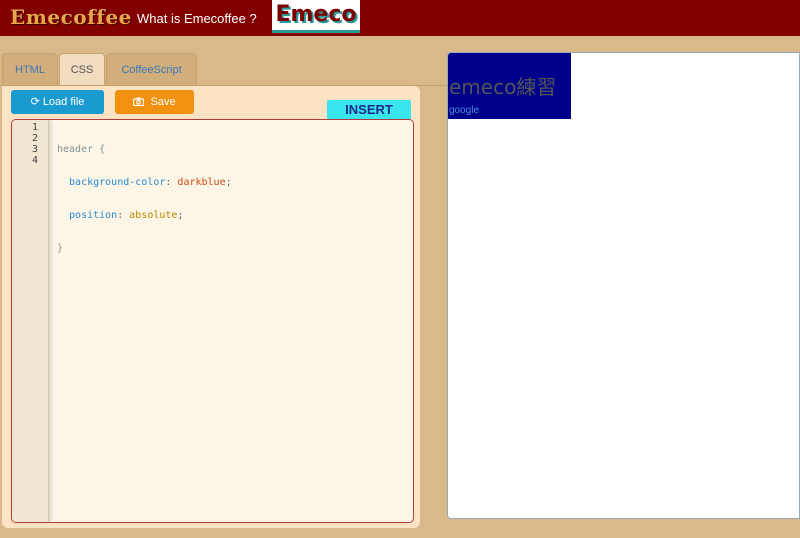 The image size is (800, 538). I want to click on refresh-icon: ⟳, so click(35, 102).